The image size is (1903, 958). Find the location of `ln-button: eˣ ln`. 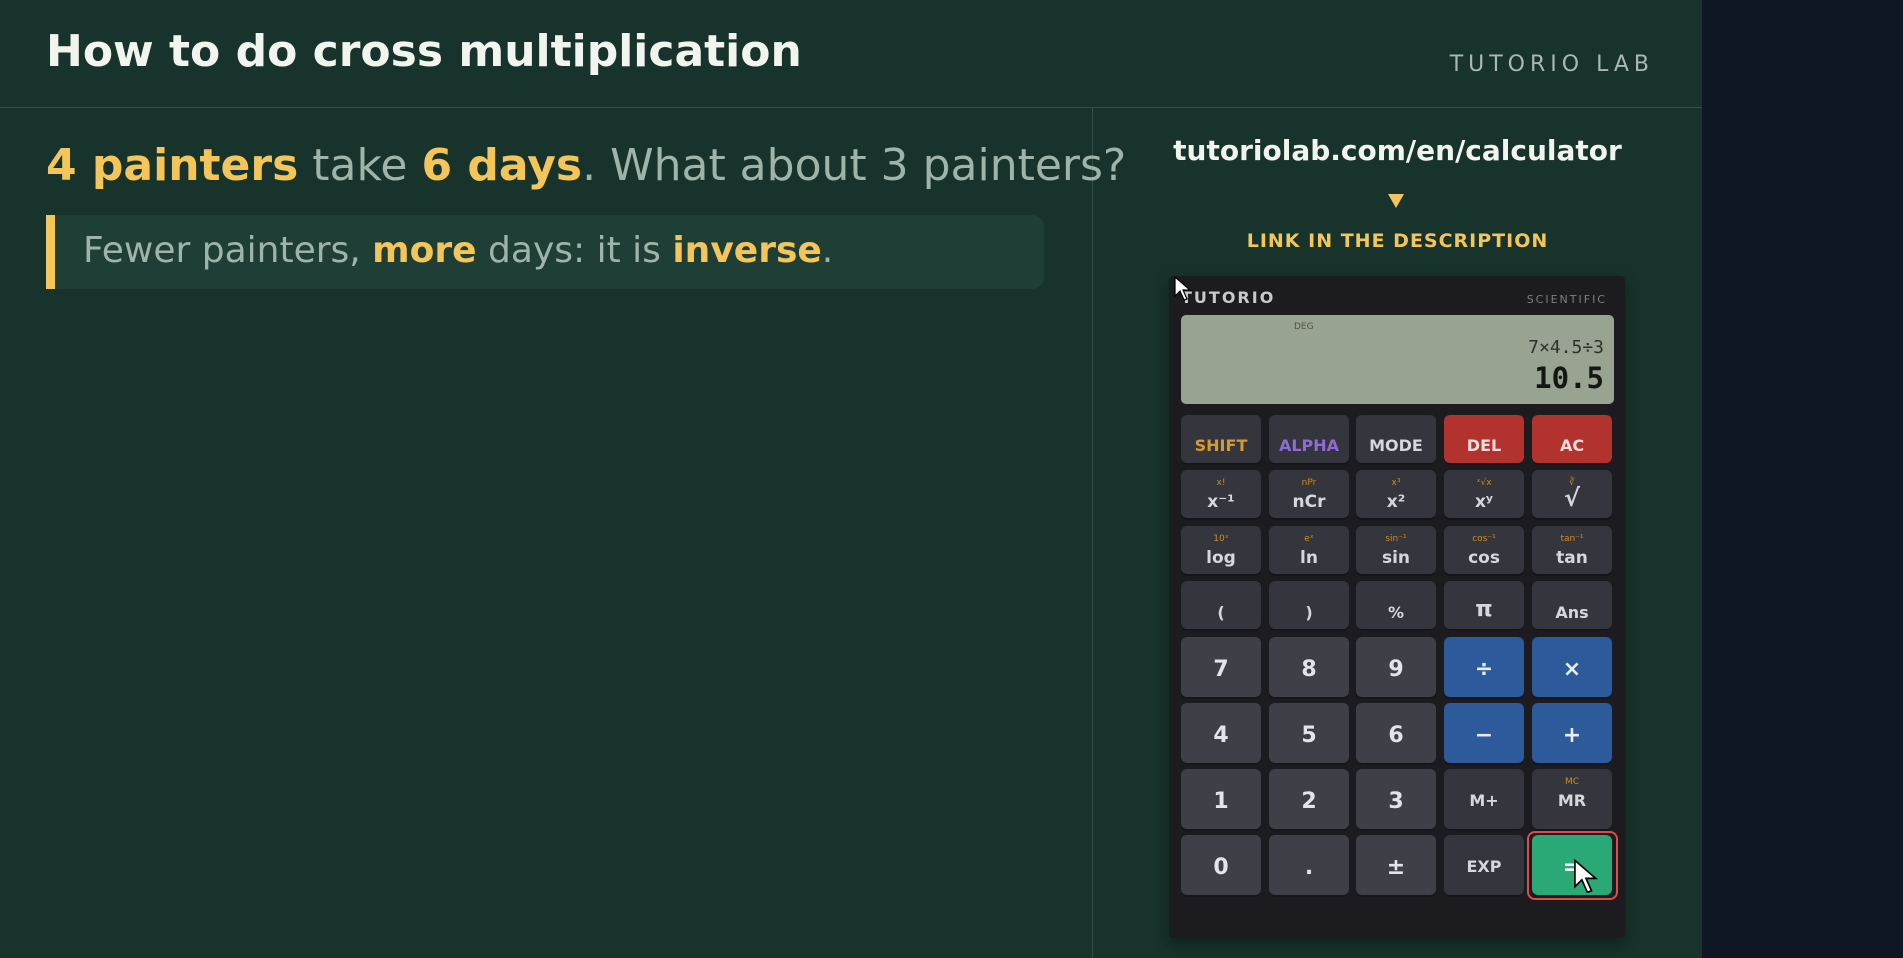

ln-button: eˣ ln is located at coordinates (1309, 550).